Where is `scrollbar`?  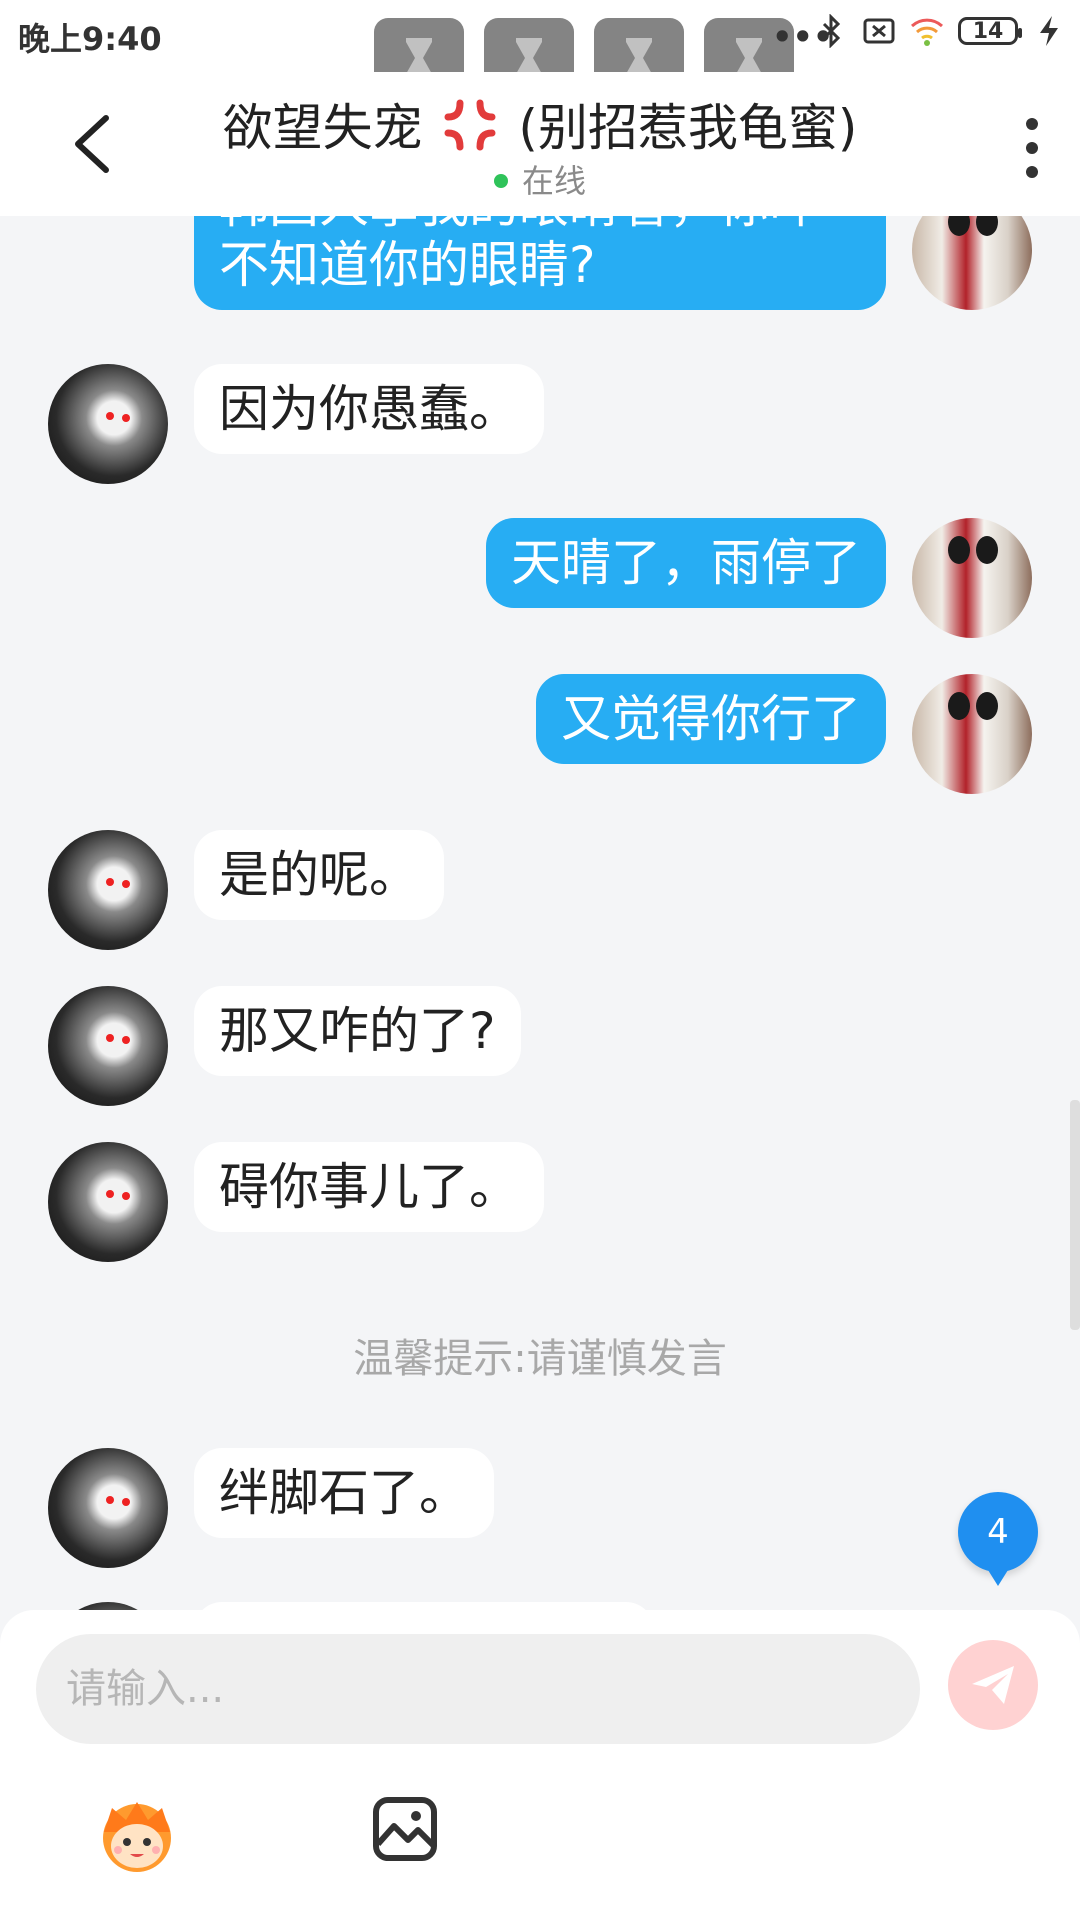 scrollbar is located at coordinates (1075, 1215).